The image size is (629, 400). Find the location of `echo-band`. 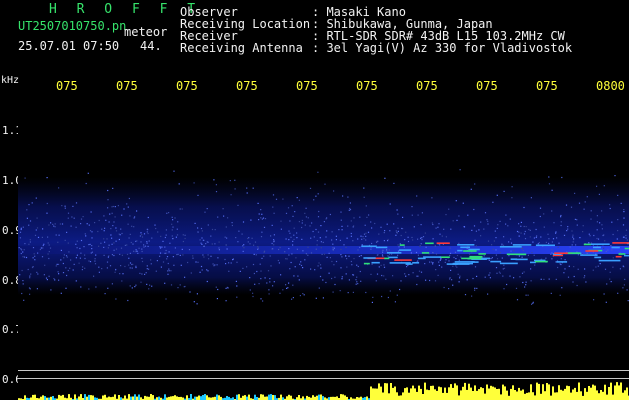

echo-band is located at coordinates (323, 250).